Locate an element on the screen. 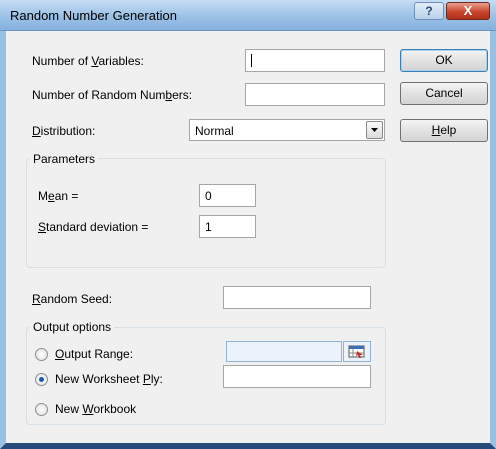 Image resolution: width=496 pixels, height=449 pixels. new-worksheet-ply-label: New Worksheet Ply: is located at coordinates (109, 379).